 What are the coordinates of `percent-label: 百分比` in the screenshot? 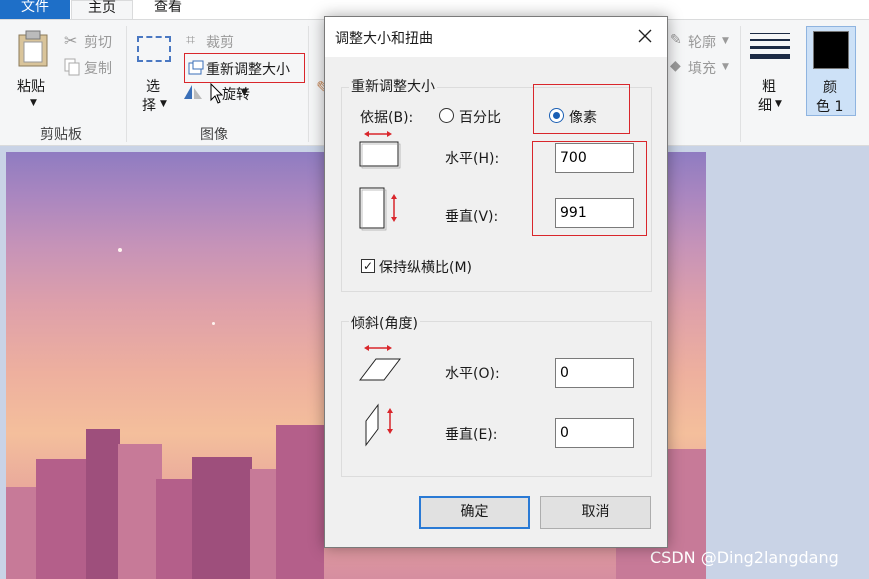 It's located at (480, 118).